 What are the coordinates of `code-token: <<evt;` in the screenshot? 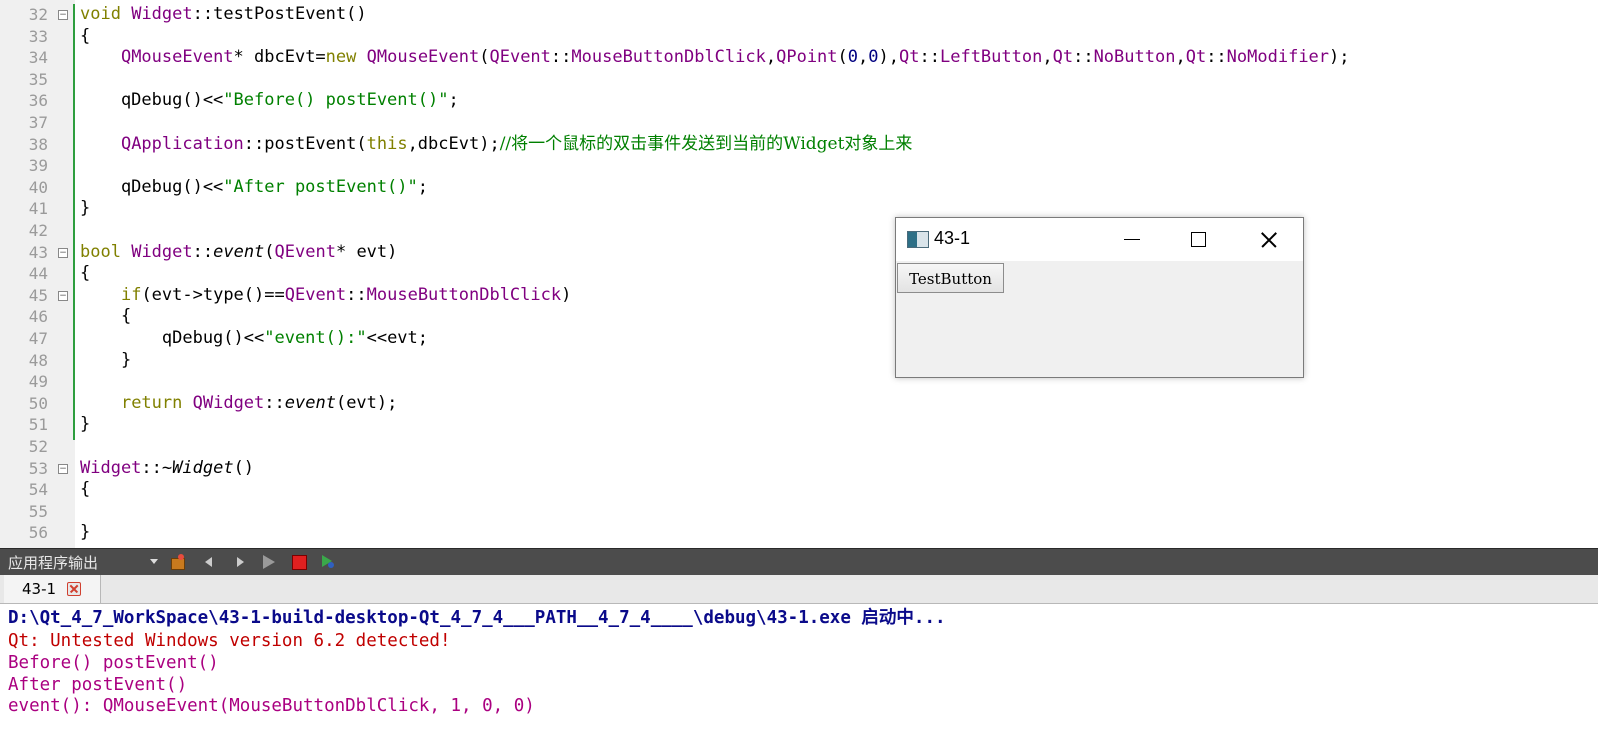 It's located at (397, 338).